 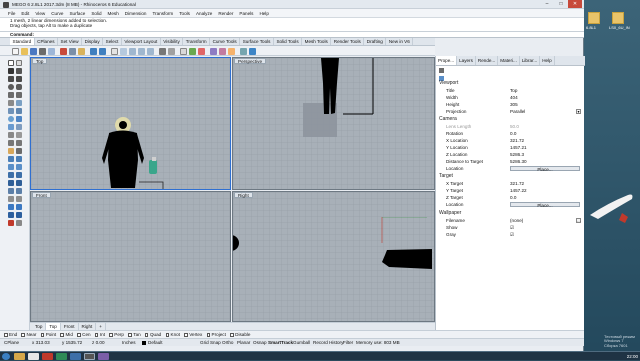 I want to click on vptab-add: +, so click(x=101, y=326).